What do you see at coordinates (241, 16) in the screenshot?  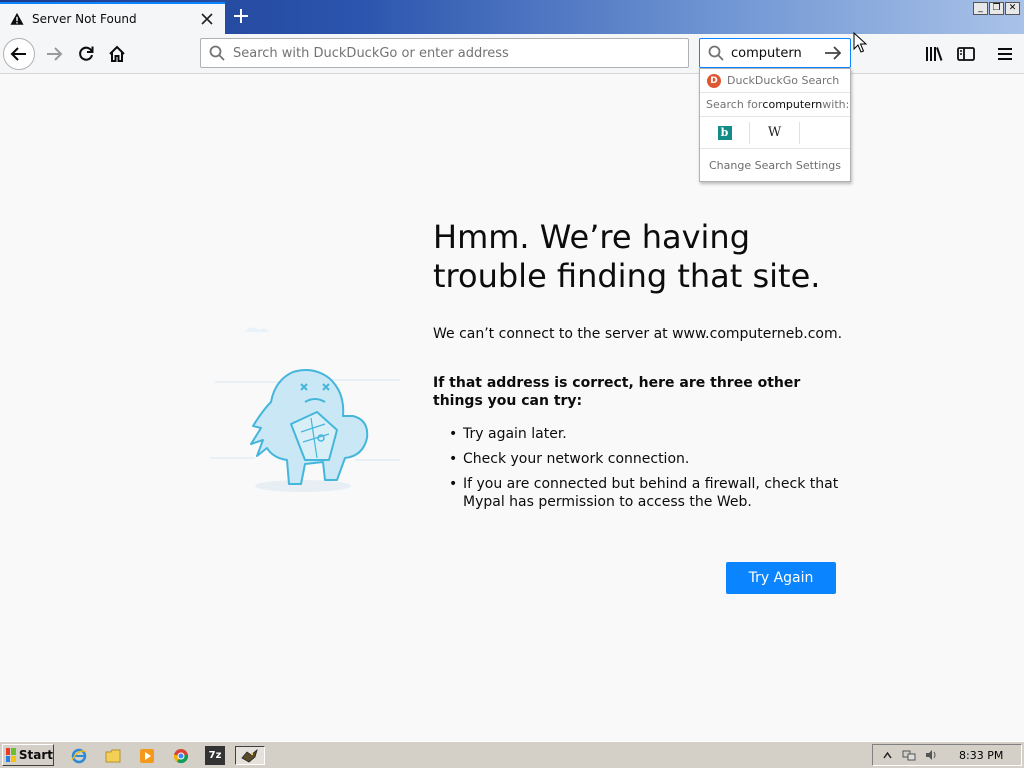 I see `new-tab-plus-icon` at bounding box center [241, 16].